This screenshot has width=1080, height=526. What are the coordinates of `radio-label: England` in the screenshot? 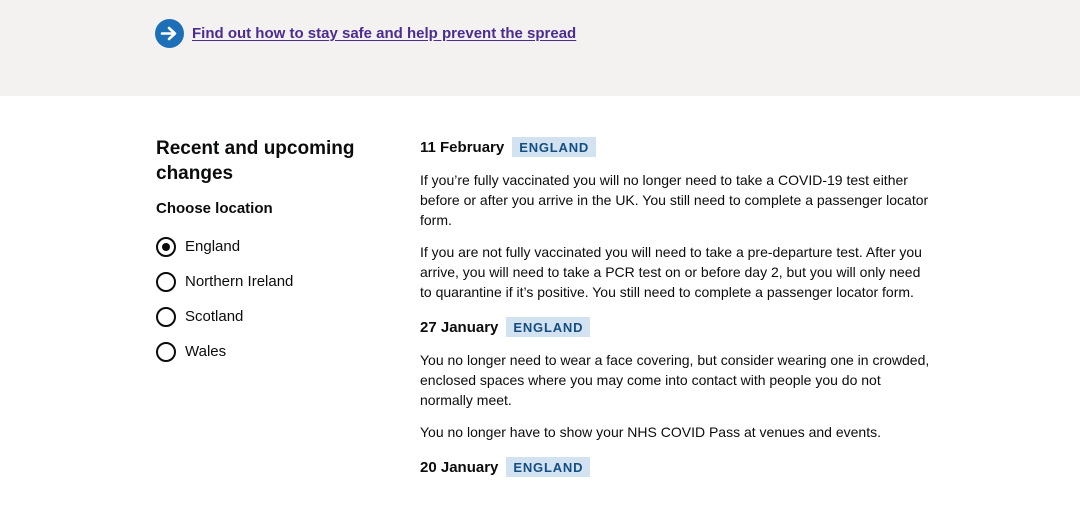 It's located at (212, 246).